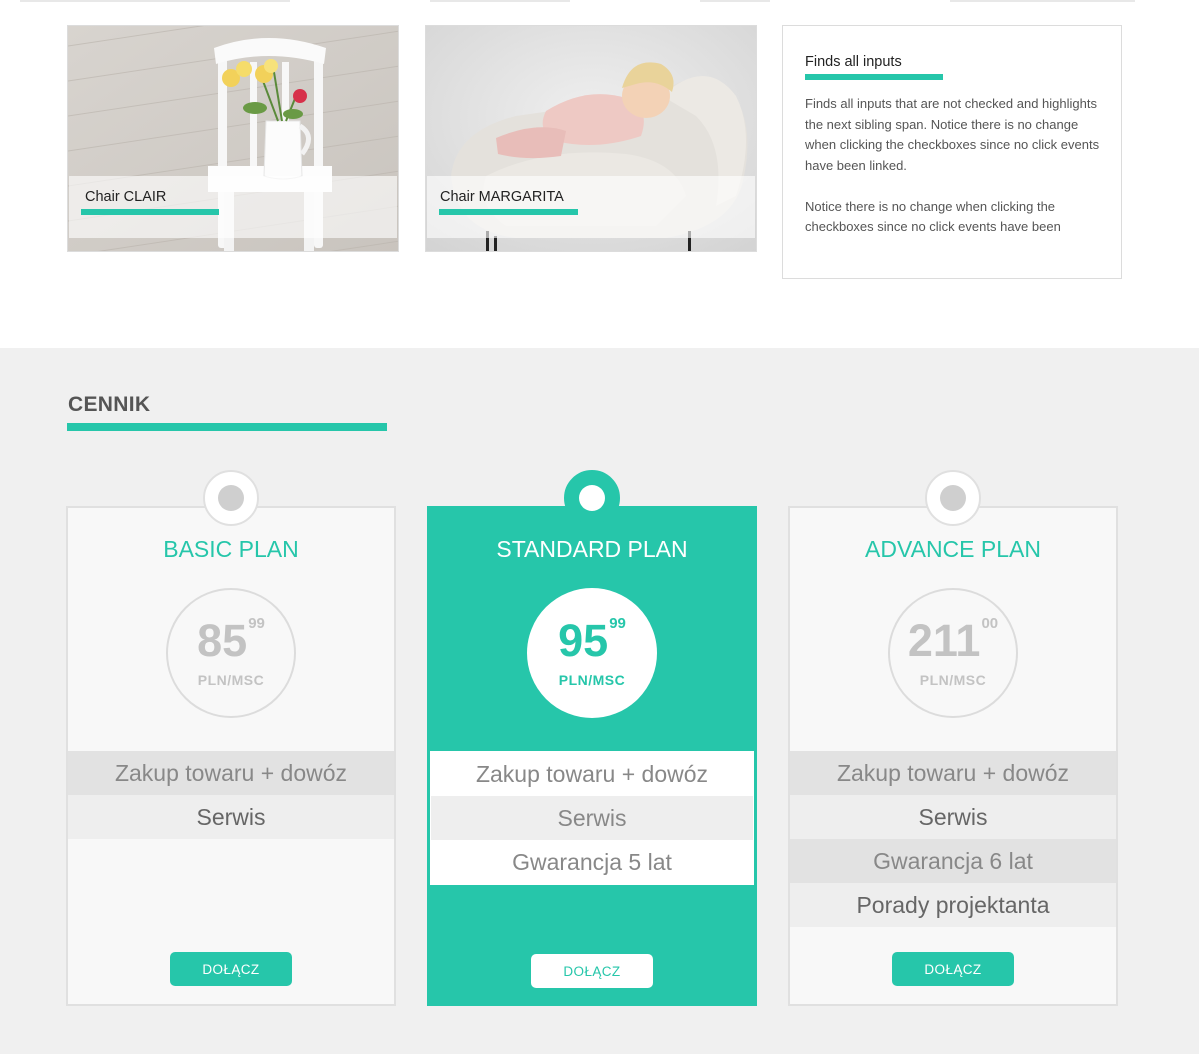 The width and height of the screenshot is (1199, 1054). I want to click on feature-item: Porady projektanta, so click(953, 905).